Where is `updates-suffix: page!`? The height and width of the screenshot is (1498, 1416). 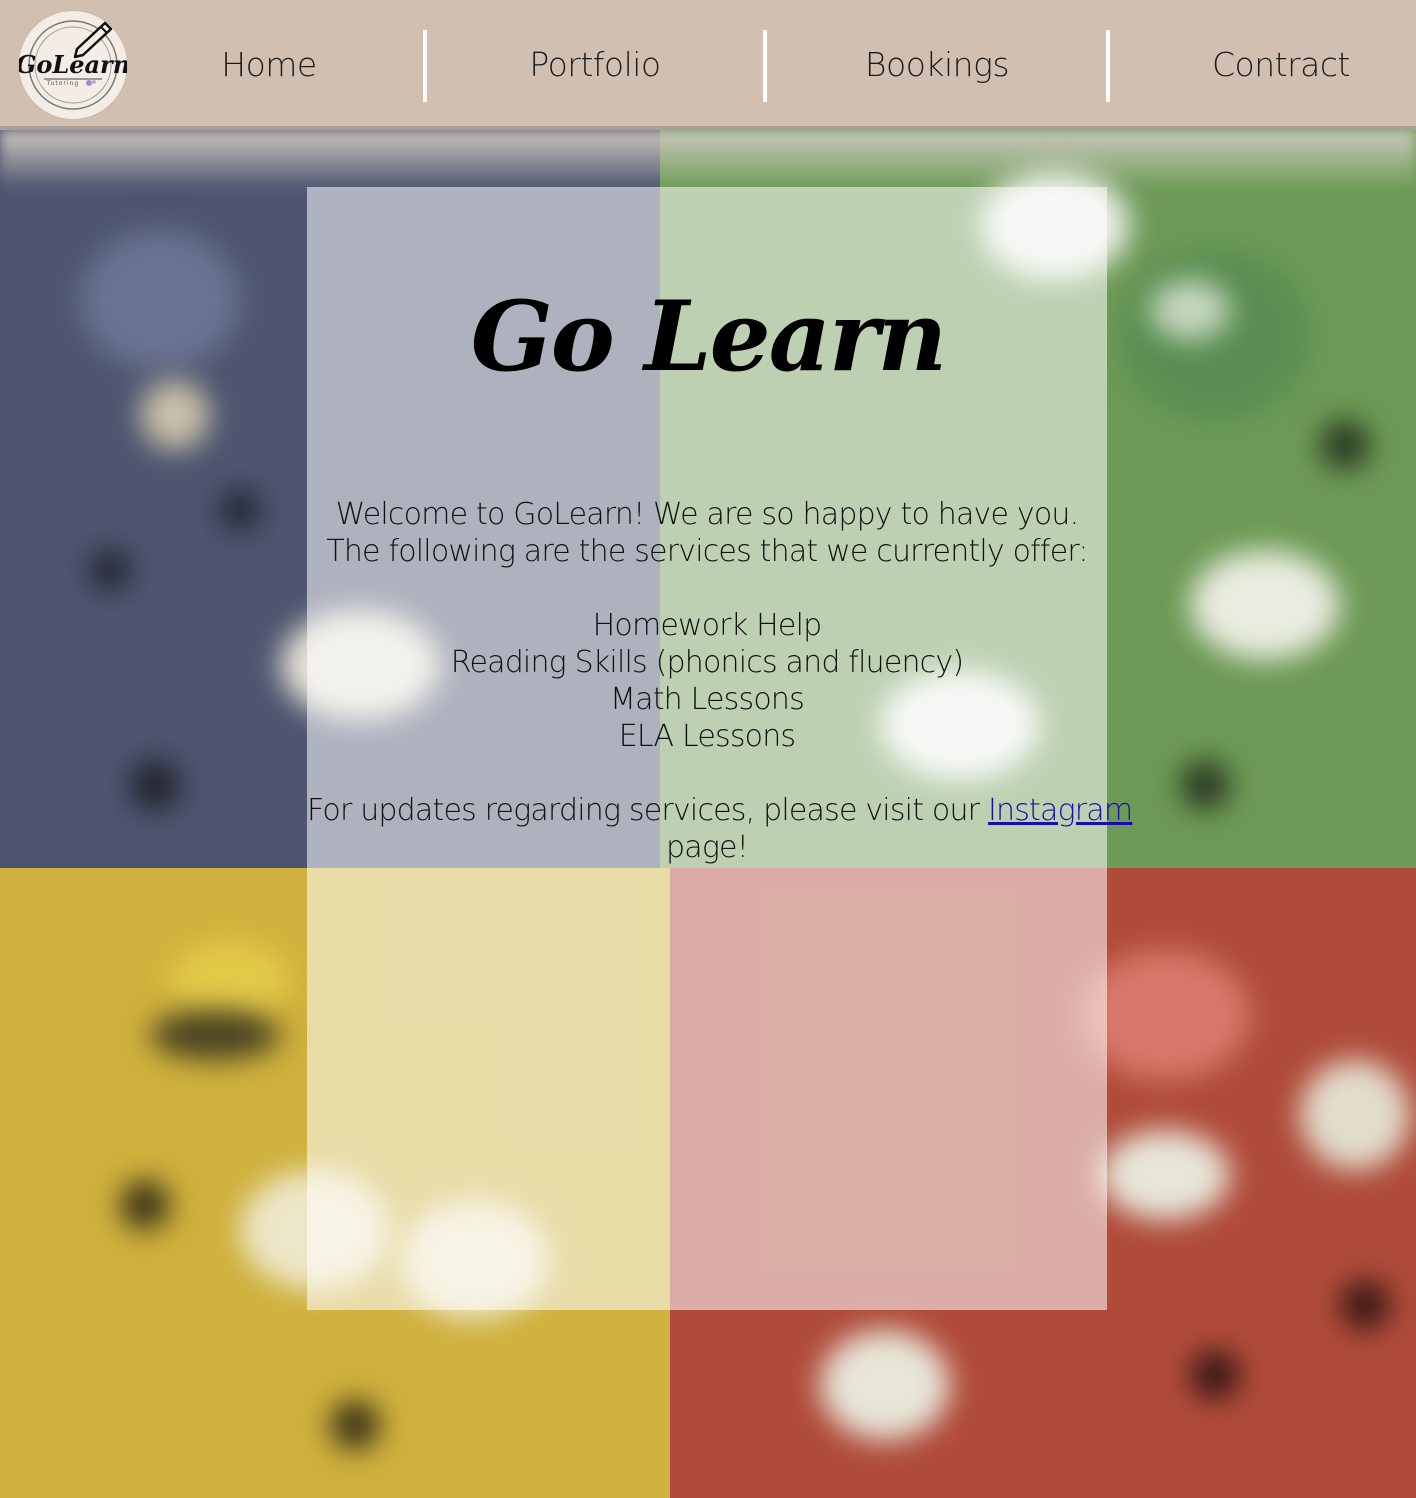 updates-suffix: page! is located at coordinates (707, 847).